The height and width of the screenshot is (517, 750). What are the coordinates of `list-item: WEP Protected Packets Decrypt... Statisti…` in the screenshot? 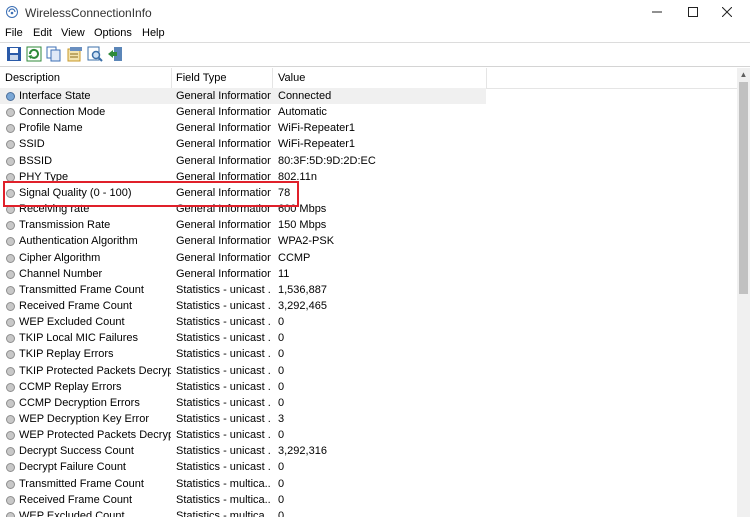 It's located at (368, 435).